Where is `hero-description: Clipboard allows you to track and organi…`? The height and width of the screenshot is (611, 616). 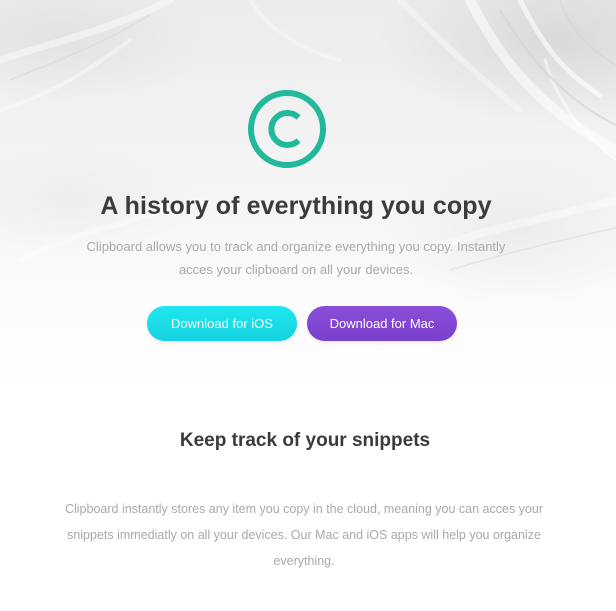 hero-description: Clipboard allows you to track and organi… is located at coordinates (296, 258).